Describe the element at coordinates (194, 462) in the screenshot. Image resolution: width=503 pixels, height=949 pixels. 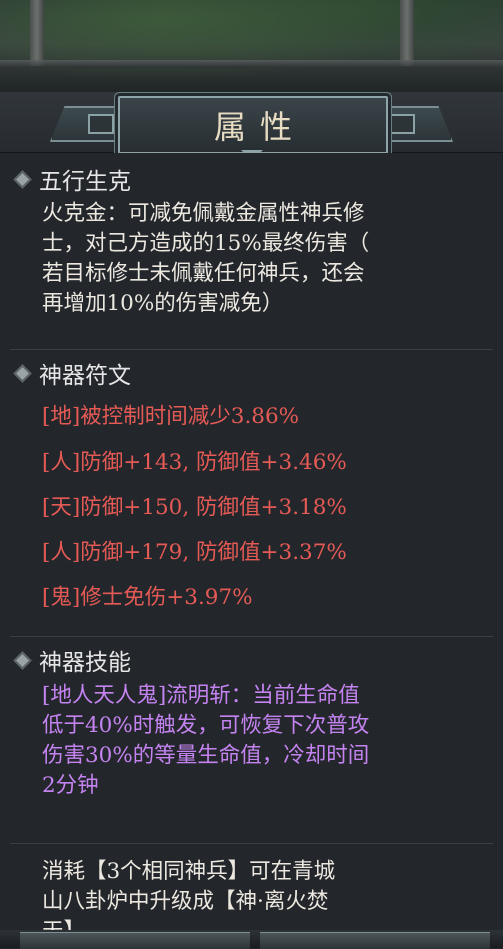
I see `rune-item: [人]防御+143, 防御值+3.46%` at that location.